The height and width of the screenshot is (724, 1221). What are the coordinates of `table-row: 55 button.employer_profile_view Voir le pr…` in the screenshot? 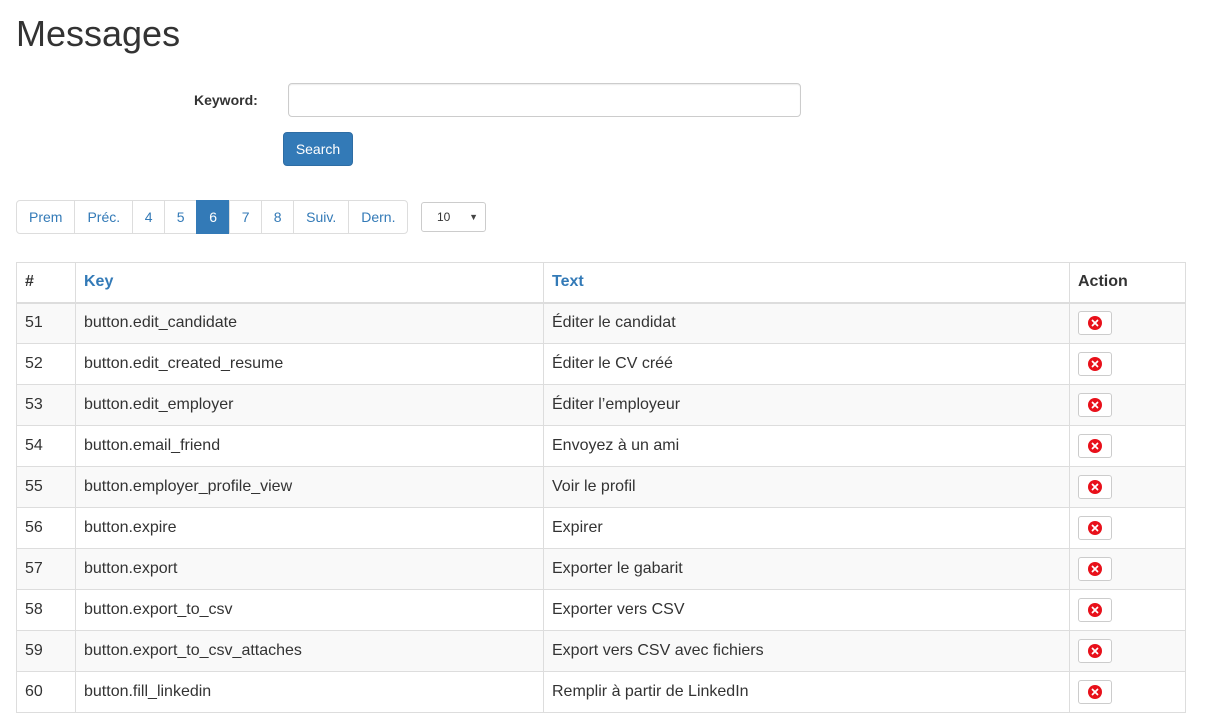 It's located at (601, 487).